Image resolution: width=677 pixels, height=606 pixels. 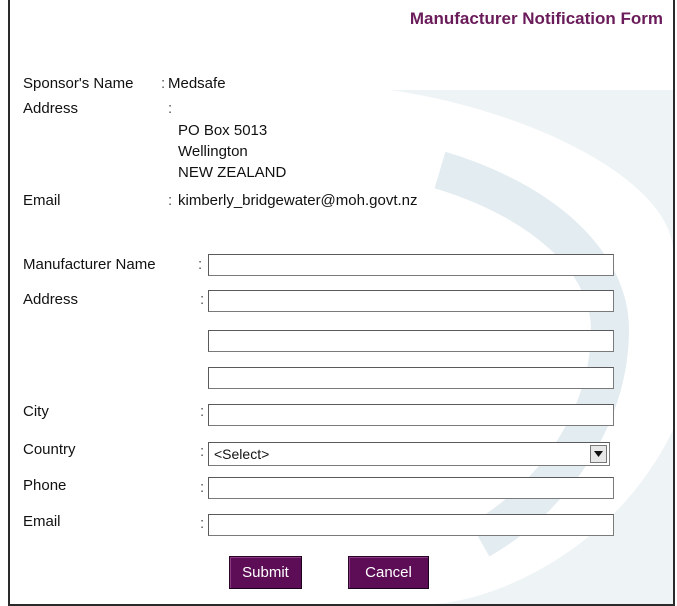 What do you see at coordinates (298, 200) in the screenshot?
I see `sponsor-email-value: kimberly_bridgewater@moh.govt.nz` at bounding box center [298, 200].